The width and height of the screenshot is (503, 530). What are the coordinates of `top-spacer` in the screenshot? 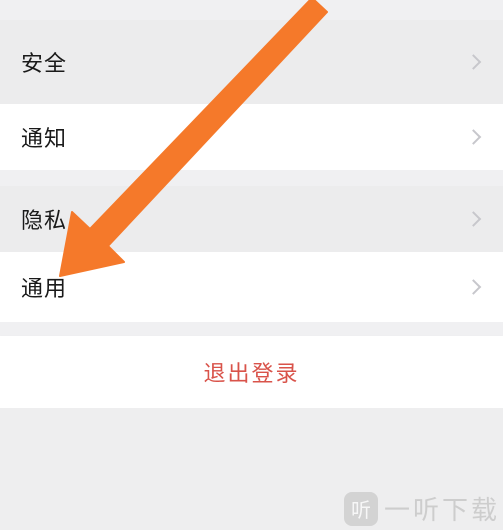 It's located at (251, 10).